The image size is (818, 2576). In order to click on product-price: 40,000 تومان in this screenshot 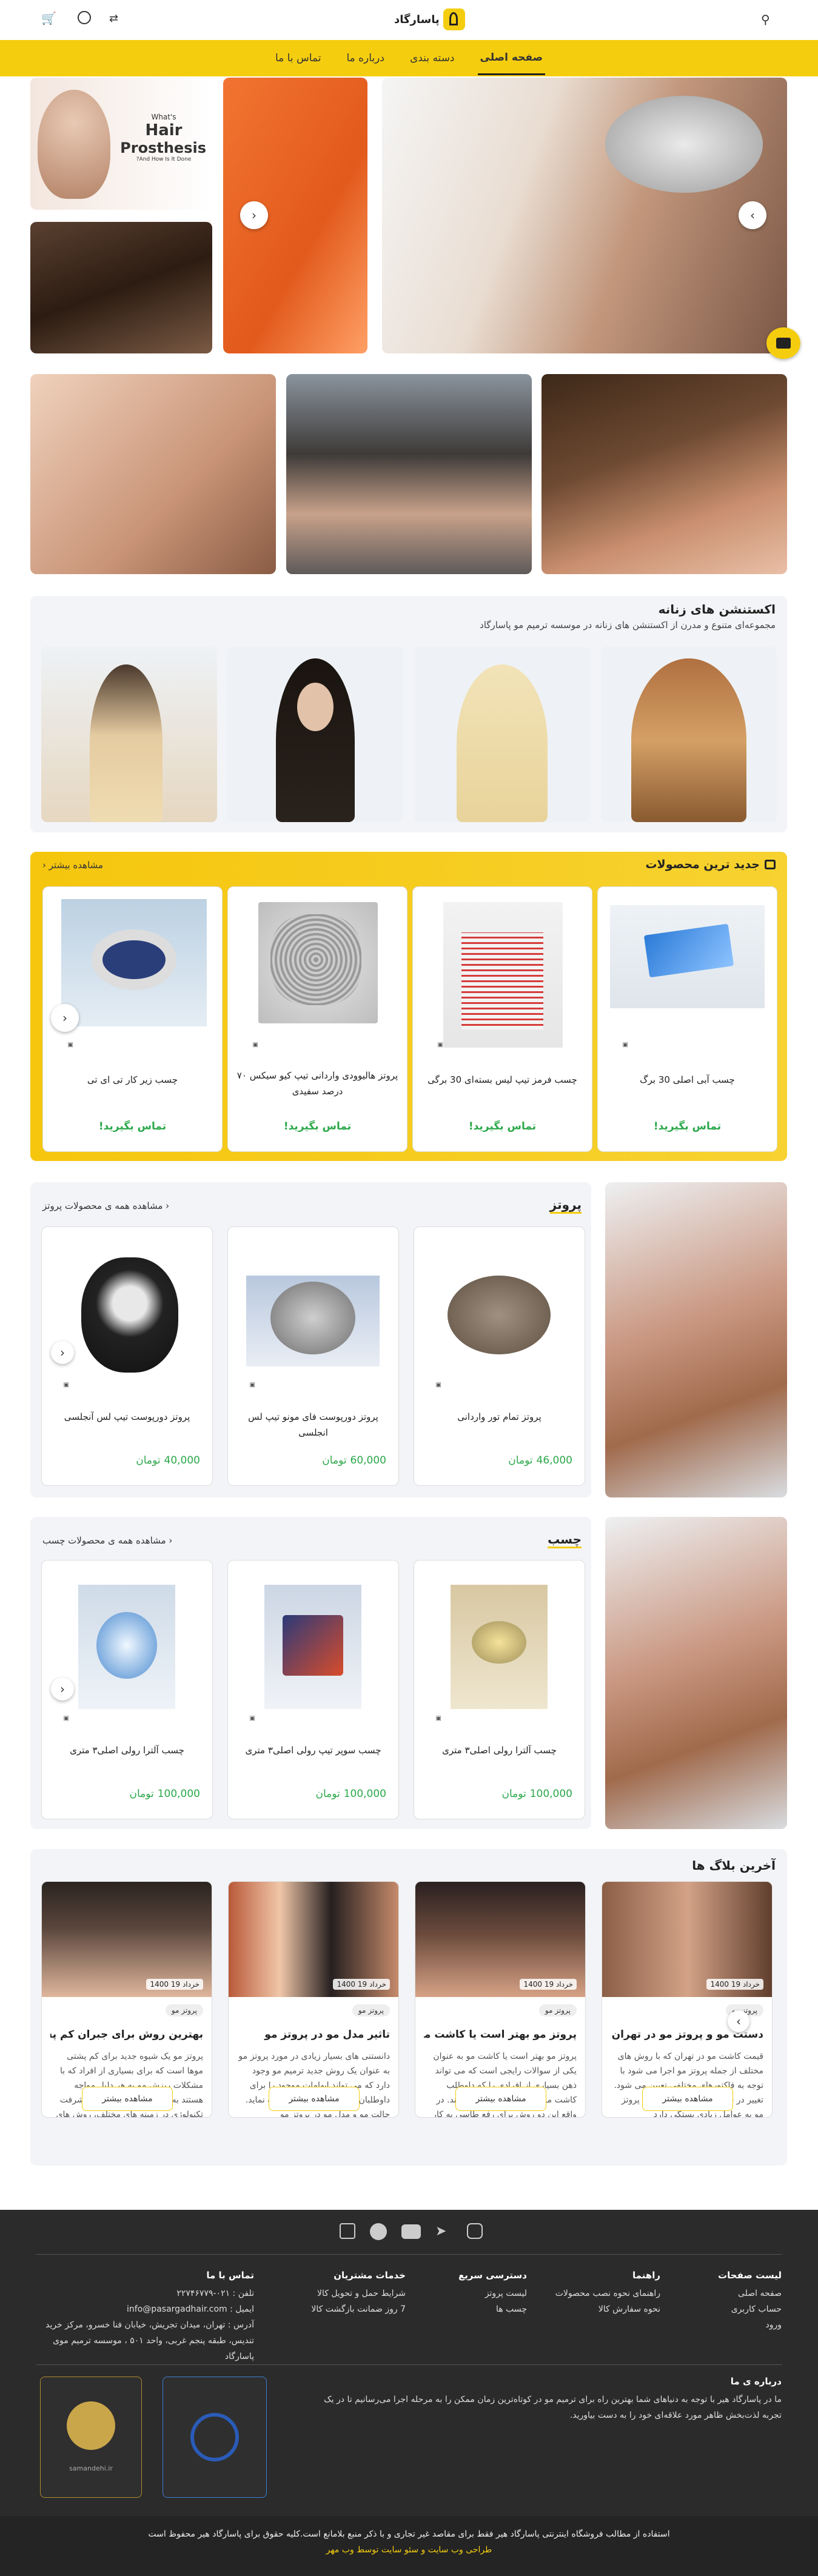, I will do `click(168, 1460)`.